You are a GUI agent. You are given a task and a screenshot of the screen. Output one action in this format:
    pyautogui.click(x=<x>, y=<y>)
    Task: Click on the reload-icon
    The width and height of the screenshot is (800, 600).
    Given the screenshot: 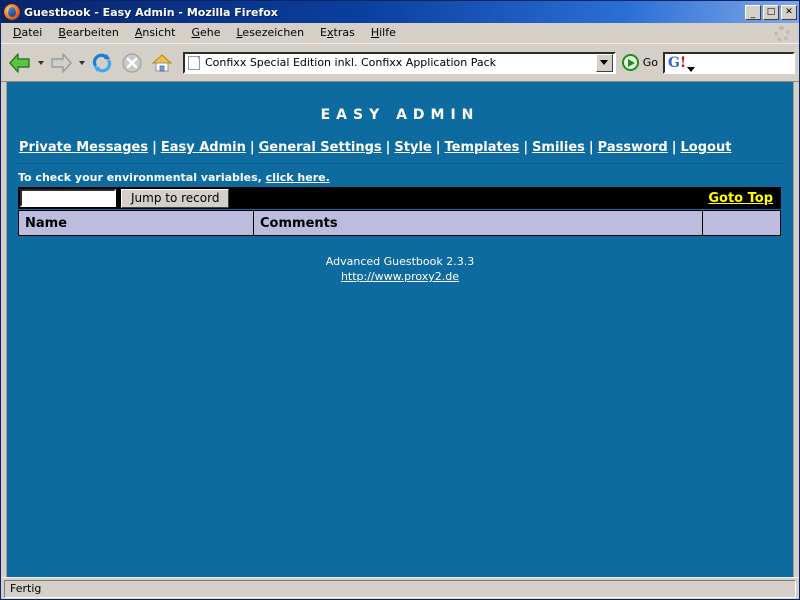 What is the action you would take?
    pyautogui.click(x=102, y=62)
    